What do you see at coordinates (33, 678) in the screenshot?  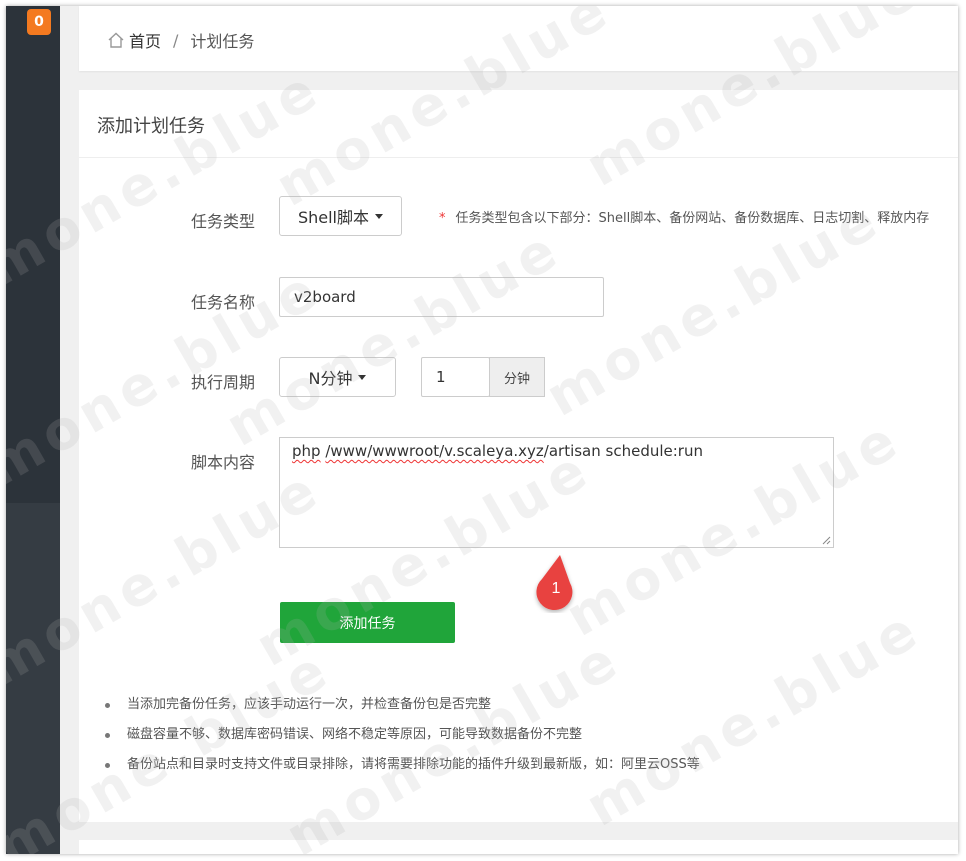 I see `sidebar-lower-band` at bounding box center [33, 678].